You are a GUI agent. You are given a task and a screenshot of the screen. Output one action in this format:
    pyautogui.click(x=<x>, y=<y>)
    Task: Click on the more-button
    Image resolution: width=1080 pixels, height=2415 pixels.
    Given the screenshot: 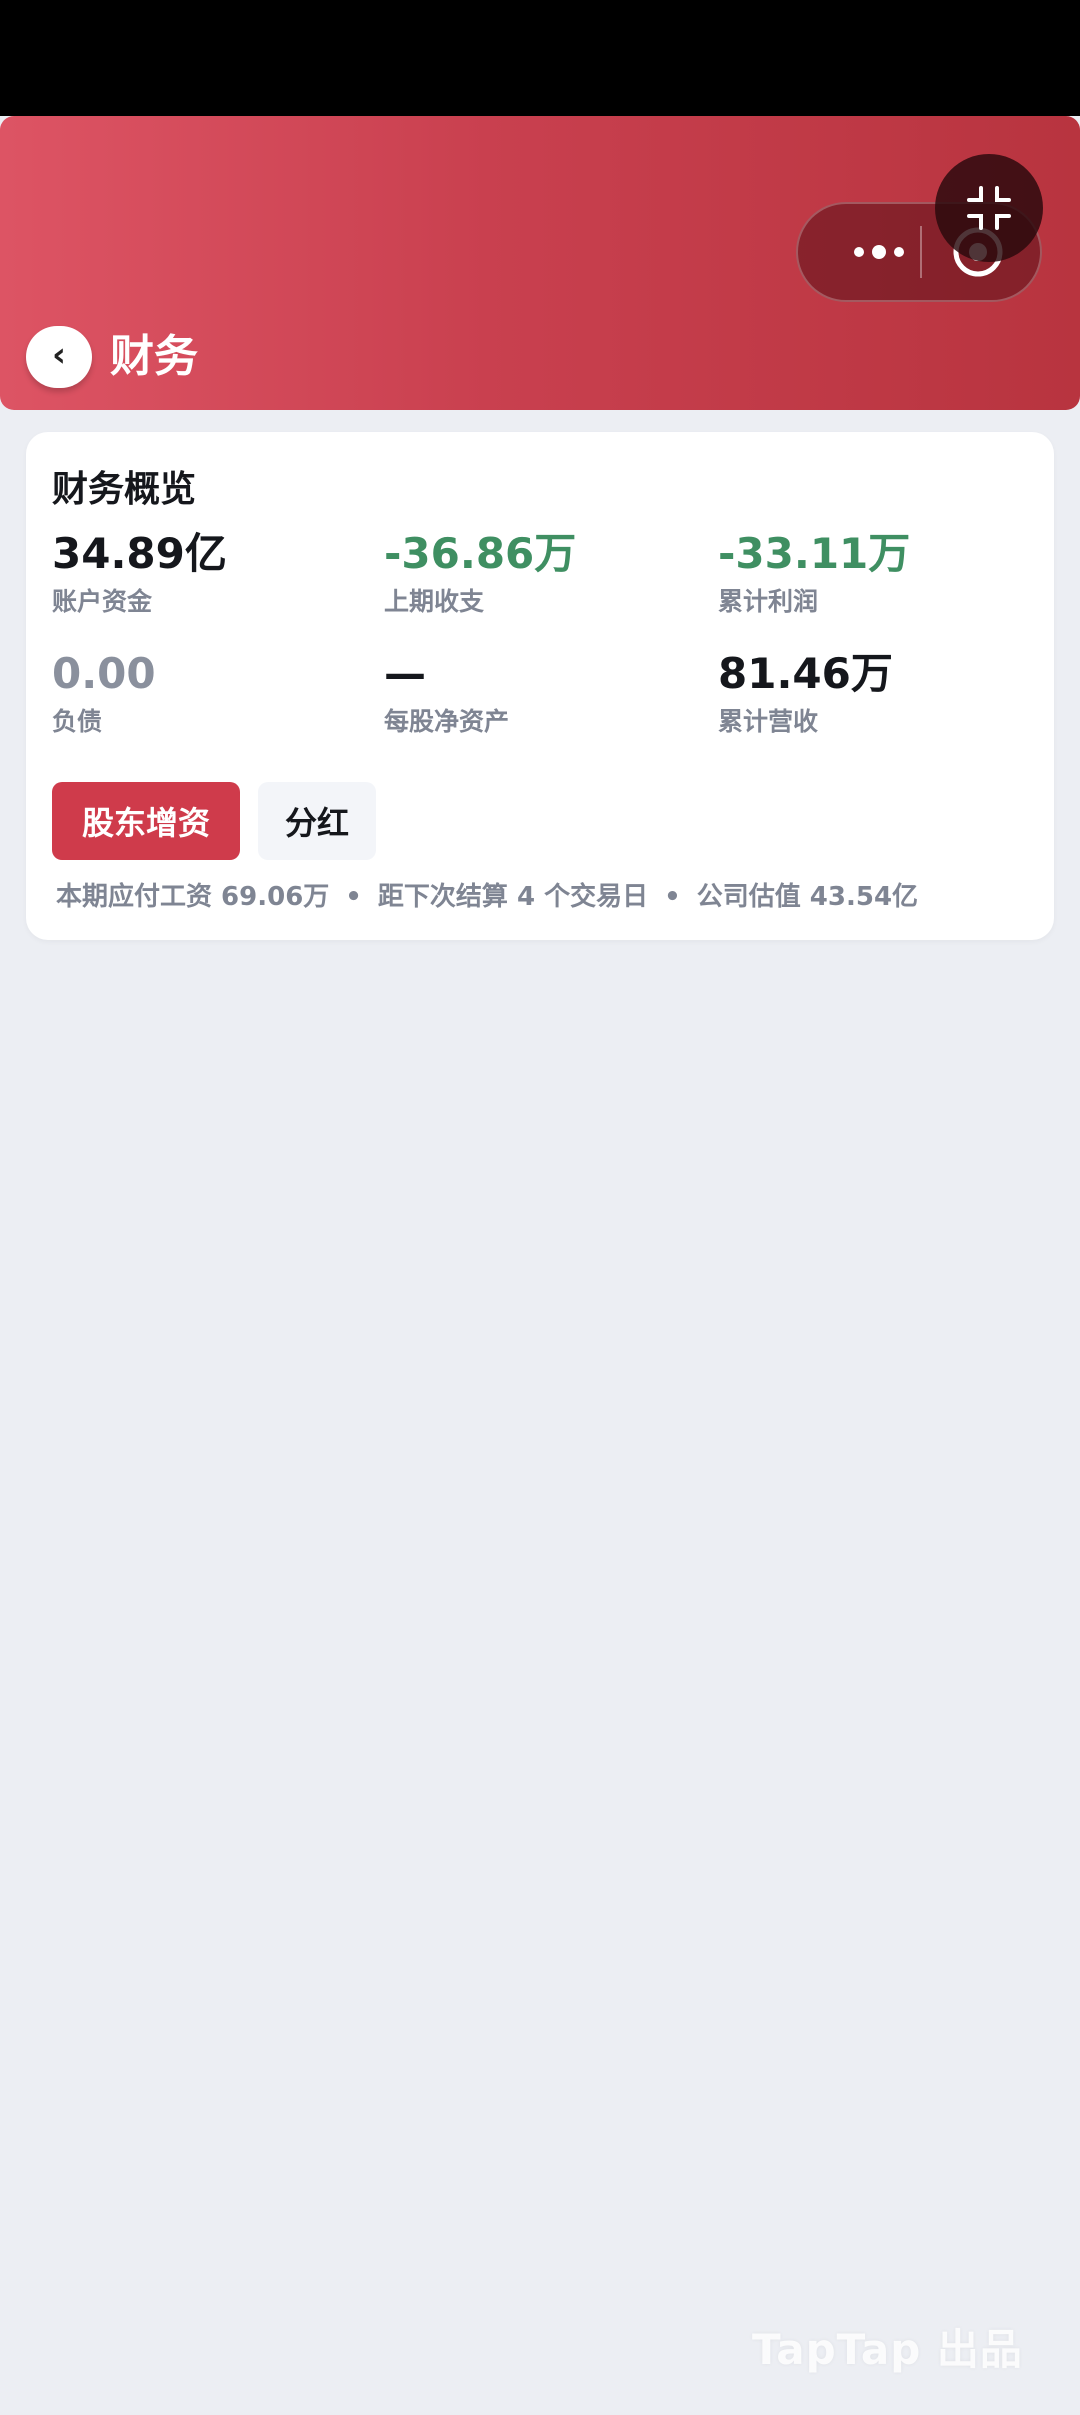 What is the action you would take?
    pyautogui.click(x=879, y=252)
    